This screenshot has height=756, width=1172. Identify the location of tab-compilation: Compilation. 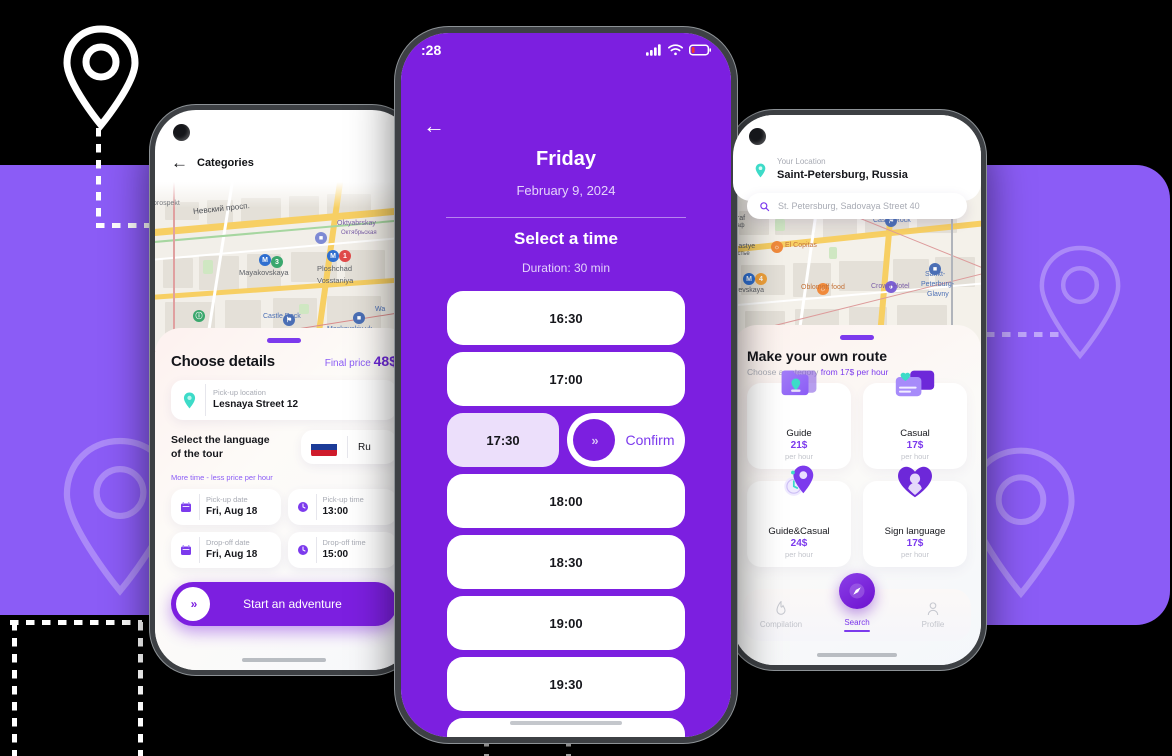
(781, 615).